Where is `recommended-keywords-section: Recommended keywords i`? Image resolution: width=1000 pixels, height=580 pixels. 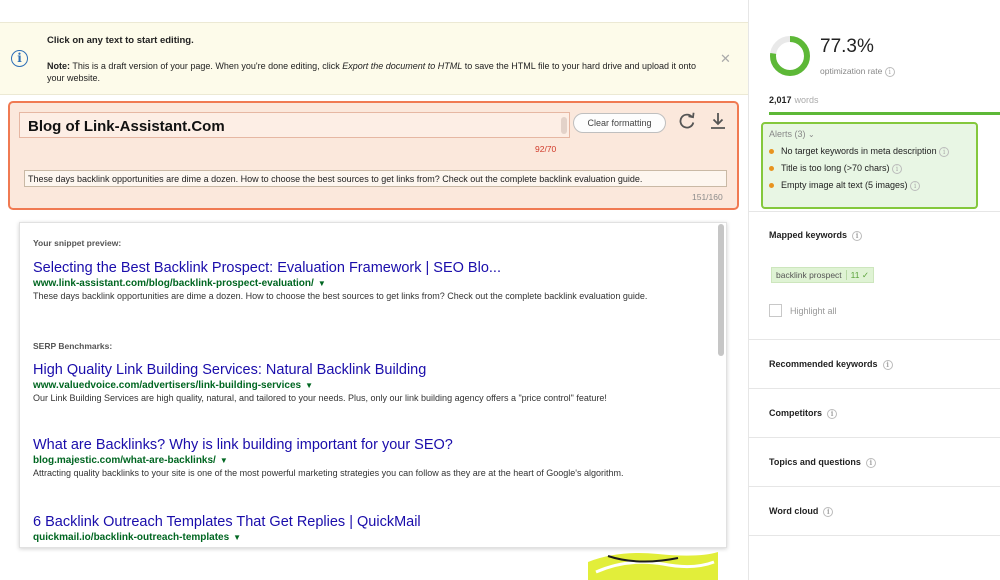 recommended-keywords-section: Recommended keywords i is located at coordinates (874, 363).